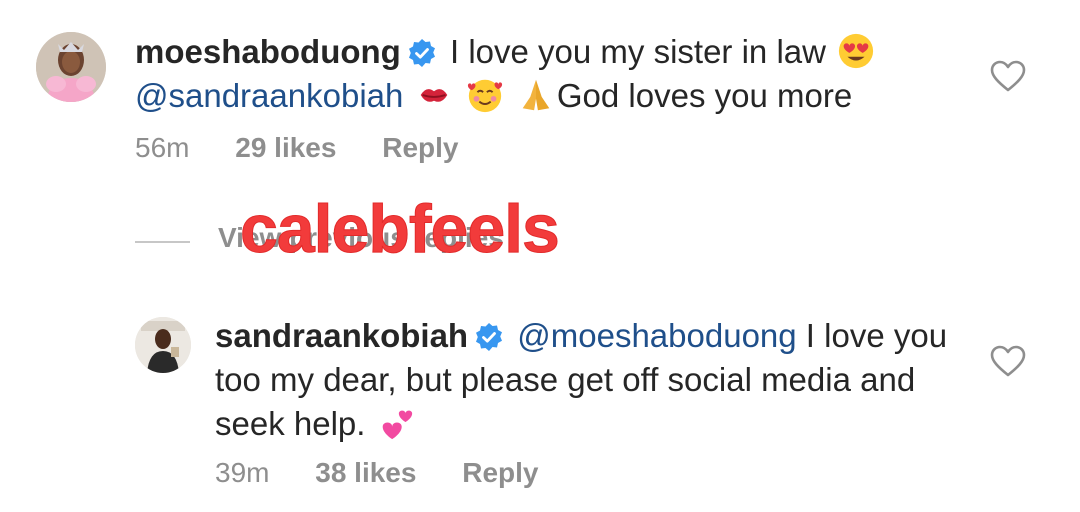 This screenshot has height=512, width=1080. What do you see at coordinates (856, 51) in the screenshot?
I see `heart-eyes-emoji-icon` at bounding box center [856, 51].